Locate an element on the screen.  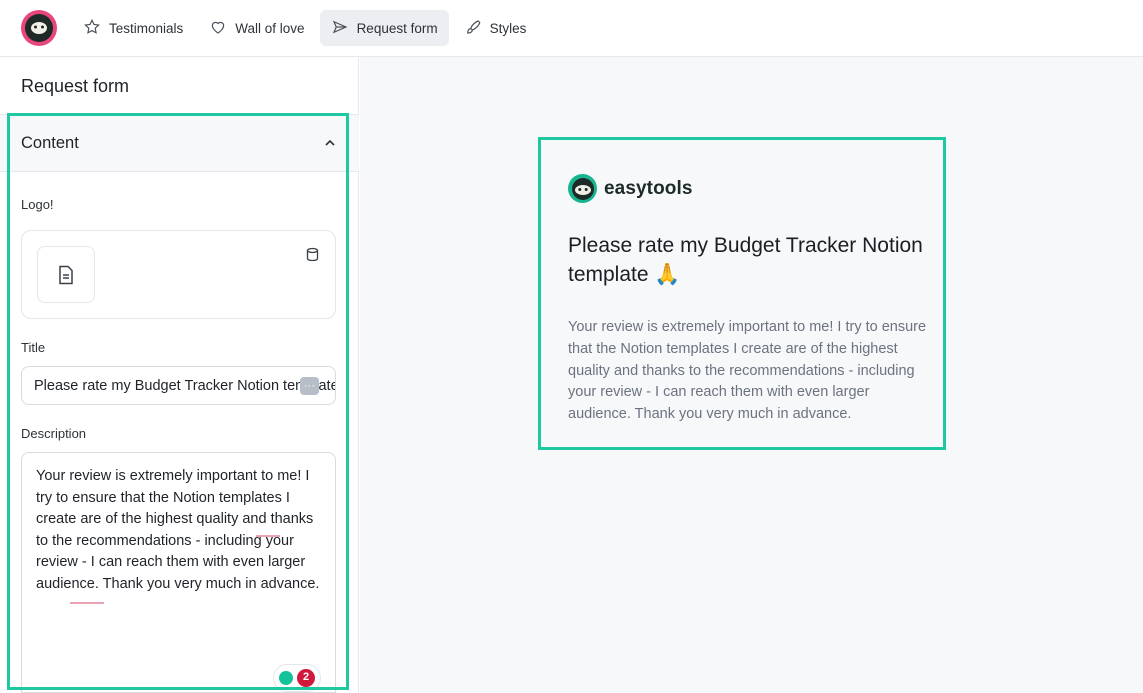
star-icon is located at coordinates (92, 28).